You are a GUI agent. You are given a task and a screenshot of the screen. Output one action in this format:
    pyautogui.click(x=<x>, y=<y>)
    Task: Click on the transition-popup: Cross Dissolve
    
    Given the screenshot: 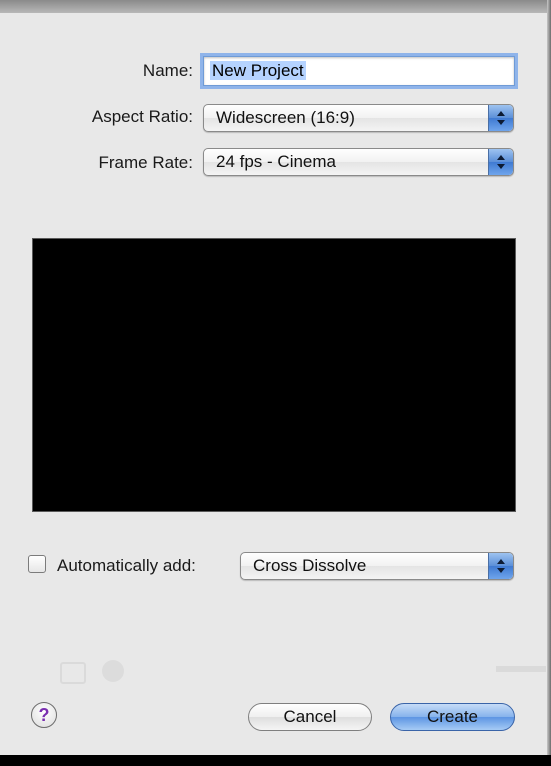 What is the action you would take?
    pyautogui.click(x=377, y=566)
    